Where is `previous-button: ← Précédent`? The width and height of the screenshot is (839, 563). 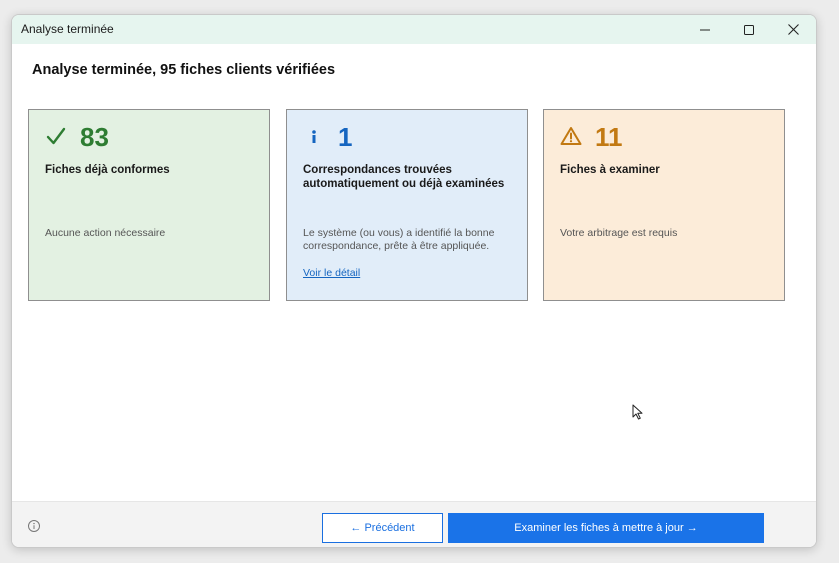 previous-button: ← Précédent is located at coordinates (382, 528).